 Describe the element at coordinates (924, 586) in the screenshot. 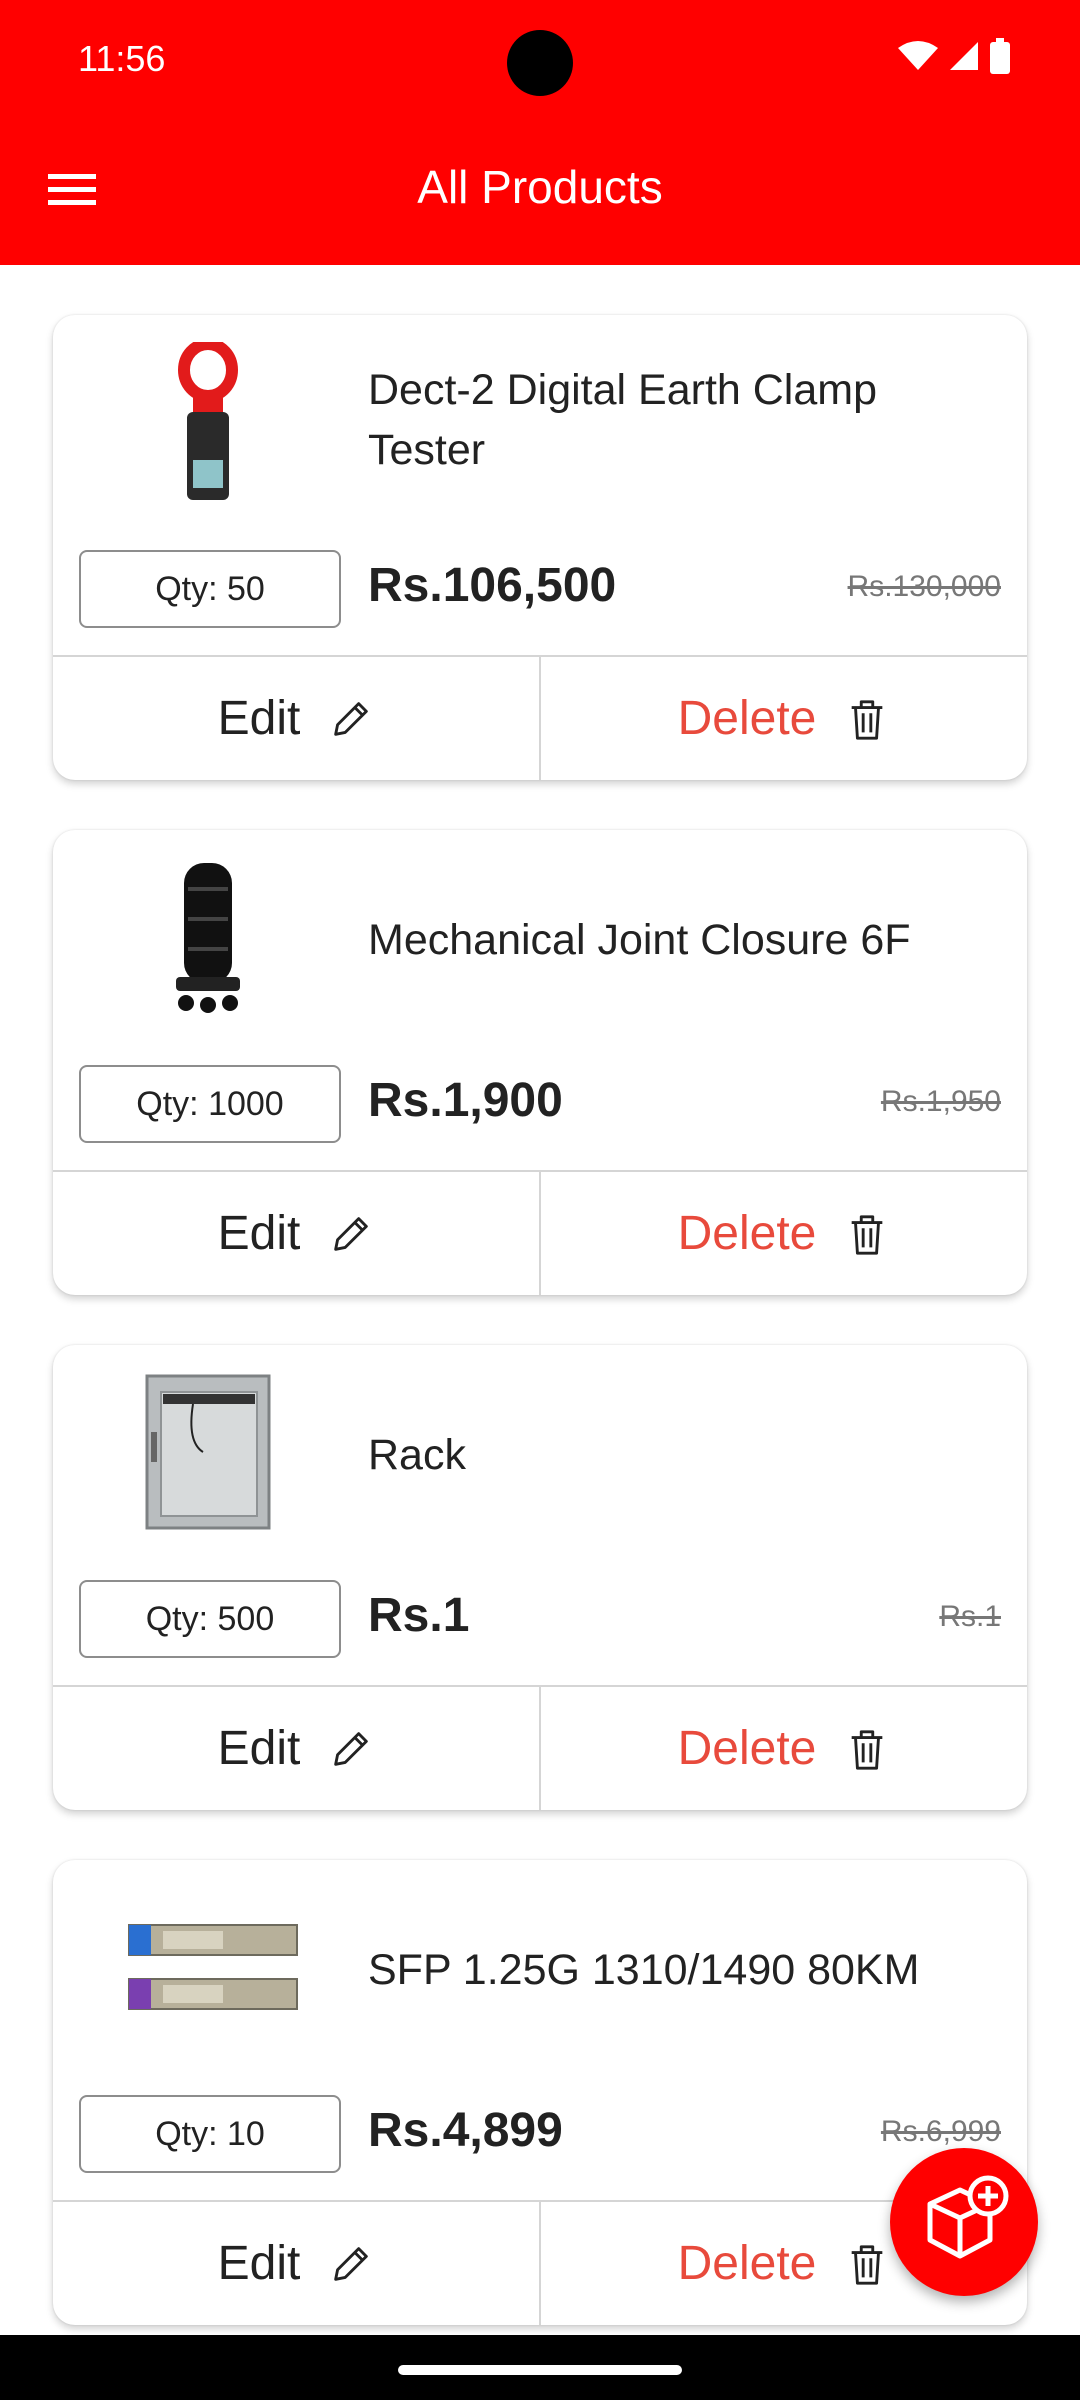

I see `product-old-price: Rs.130,000` at that location.